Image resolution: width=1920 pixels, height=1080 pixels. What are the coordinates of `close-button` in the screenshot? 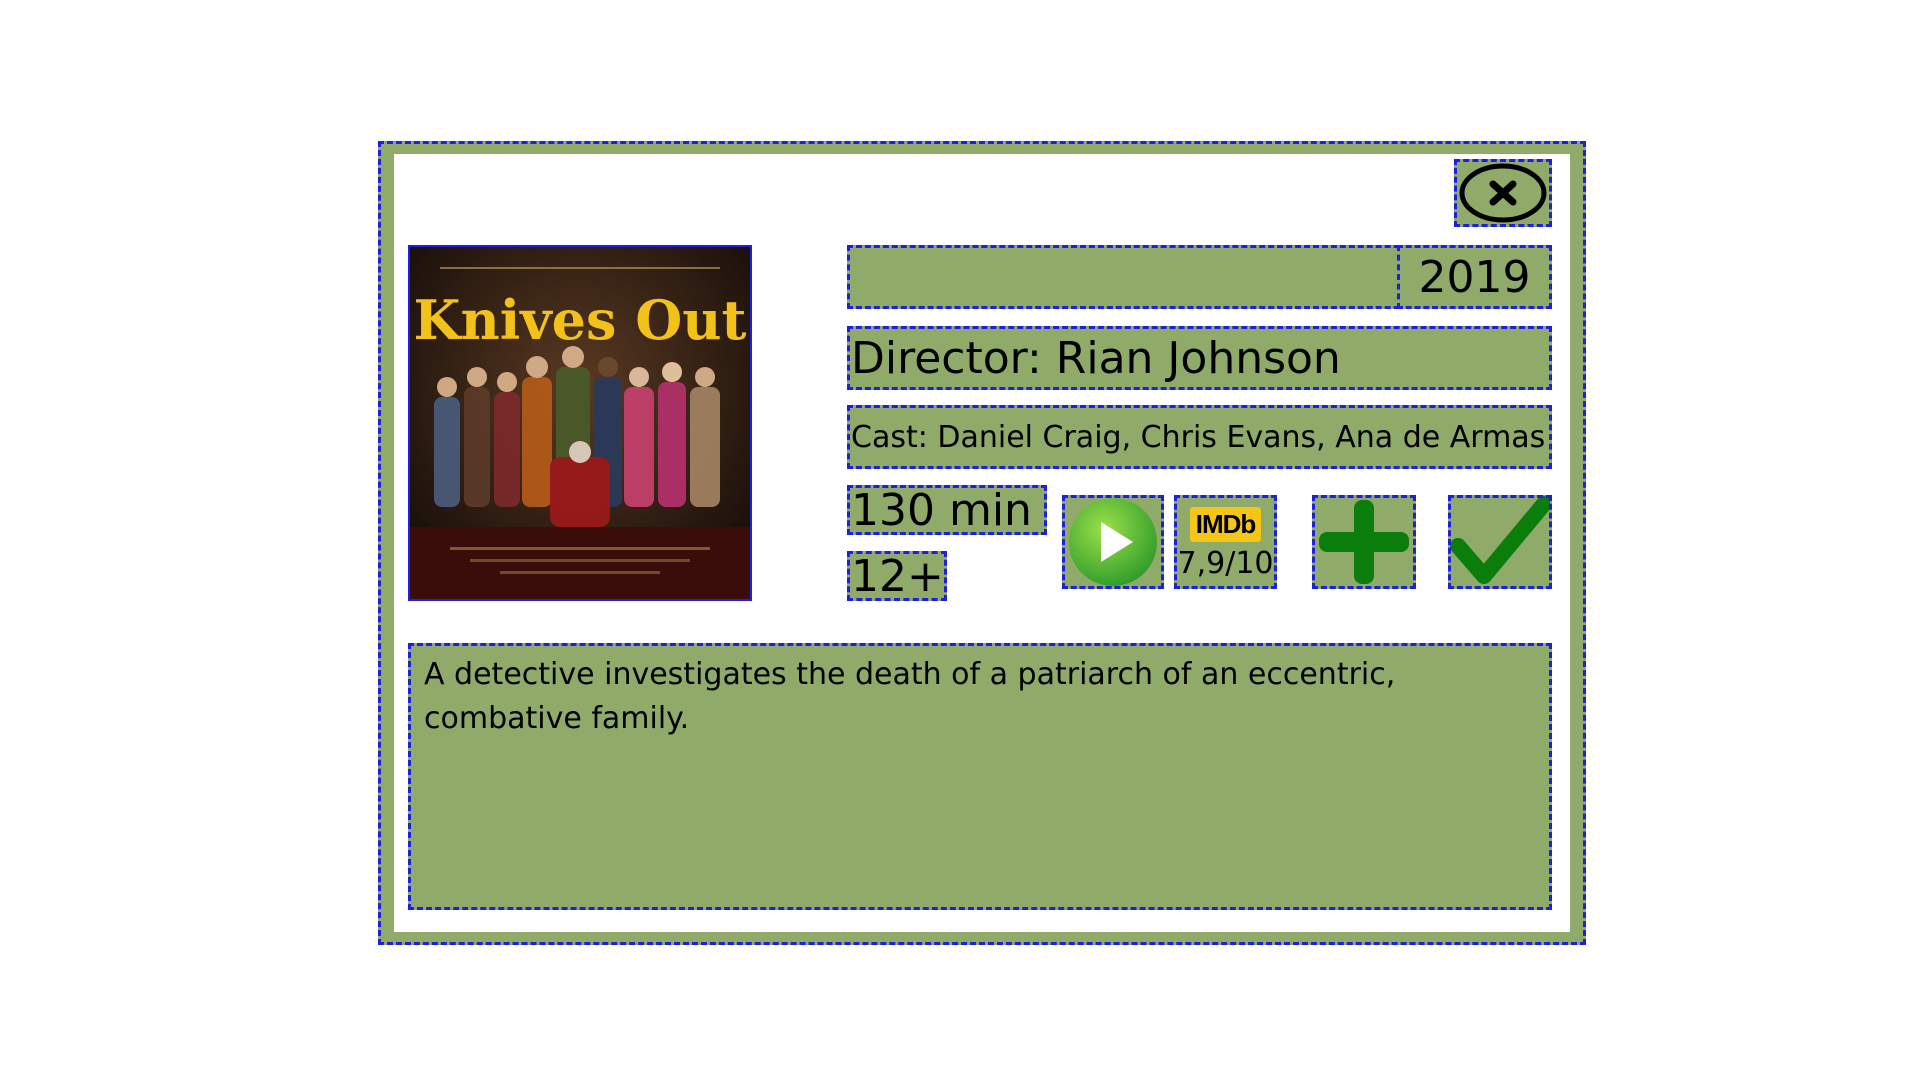 It's located at (1503, 193).